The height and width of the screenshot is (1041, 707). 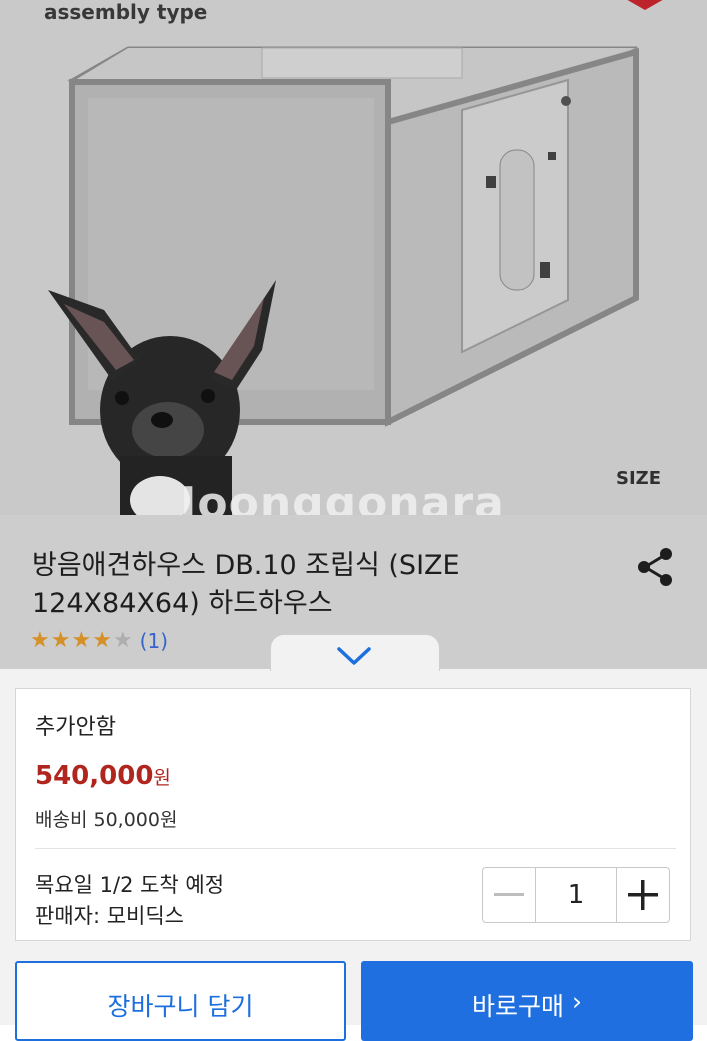 What do you see at coordinates (75, 727) in the screenshot?
I see `option-name: 추가안함` at bounding box center [75, 727].